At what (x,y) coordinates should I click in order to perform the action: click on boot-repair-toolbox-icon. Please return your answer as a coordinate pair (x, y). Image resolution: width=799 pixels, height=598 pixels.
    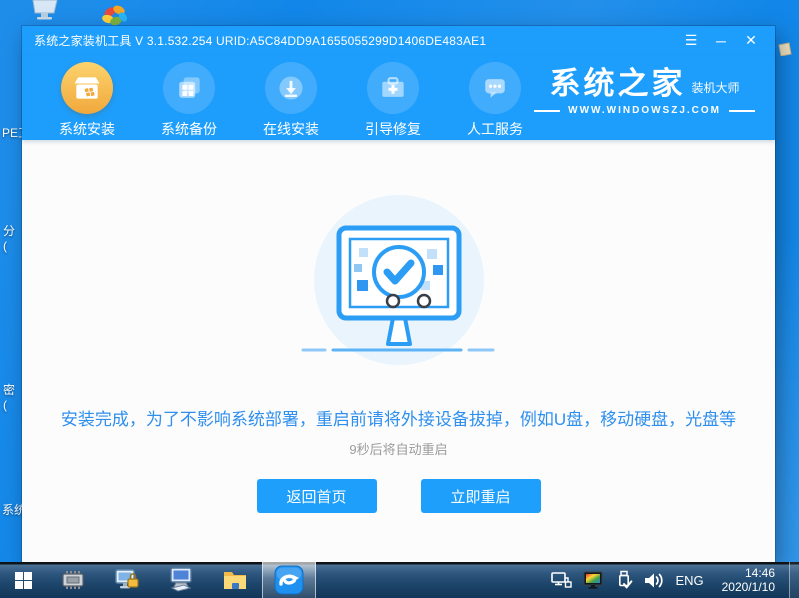
    Looking at the image, I should click on (393, 88).